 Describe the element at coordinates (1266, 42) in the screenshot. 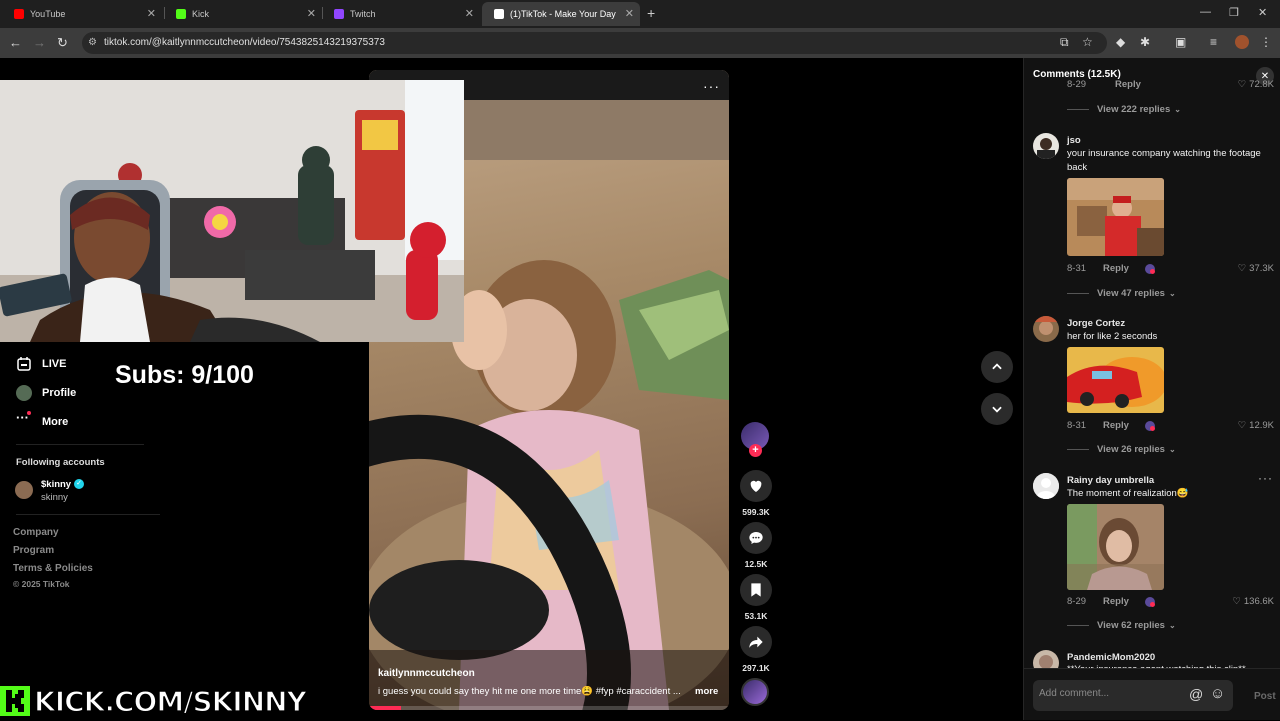

I see `menu-icon: ⋮` at that location.